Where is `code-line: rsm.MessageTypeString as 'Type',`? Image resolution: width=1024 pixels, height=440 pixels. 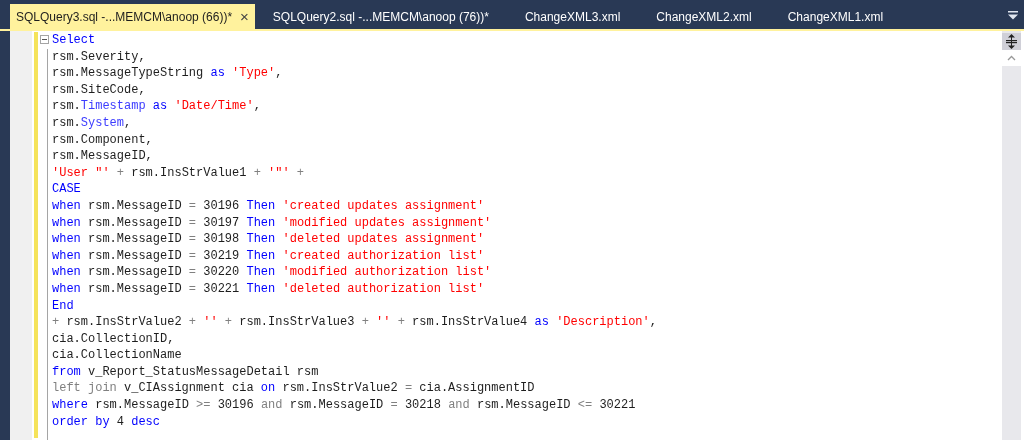
code-line: rsm.MessageTypeString as 'Type', is located at coordinates (167, 73).